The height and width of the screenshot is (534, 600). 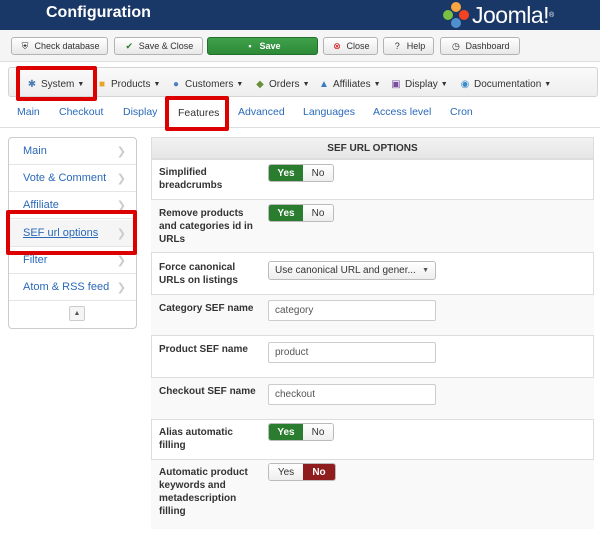 What do you see at coordinates (191, 179) in the screenshot?
I see `option-label: Simplified breadcrumbs` at bounding box center [191, 179].